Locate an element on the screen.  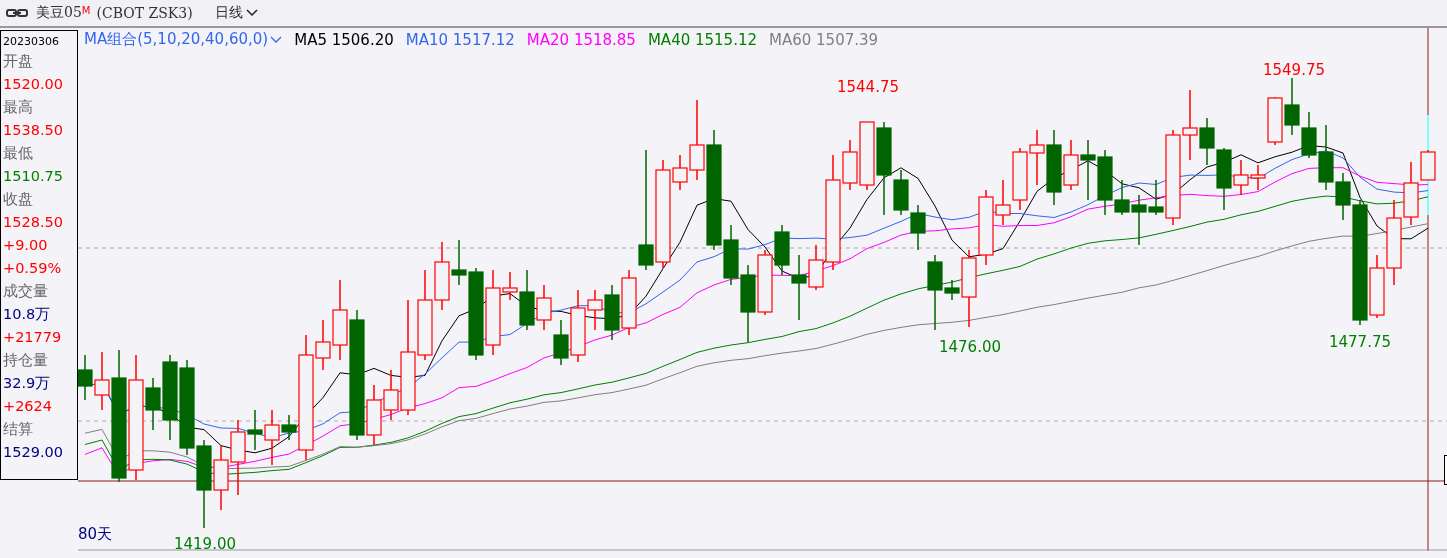
field-value: +2624 is located at coordinates (28, 406).